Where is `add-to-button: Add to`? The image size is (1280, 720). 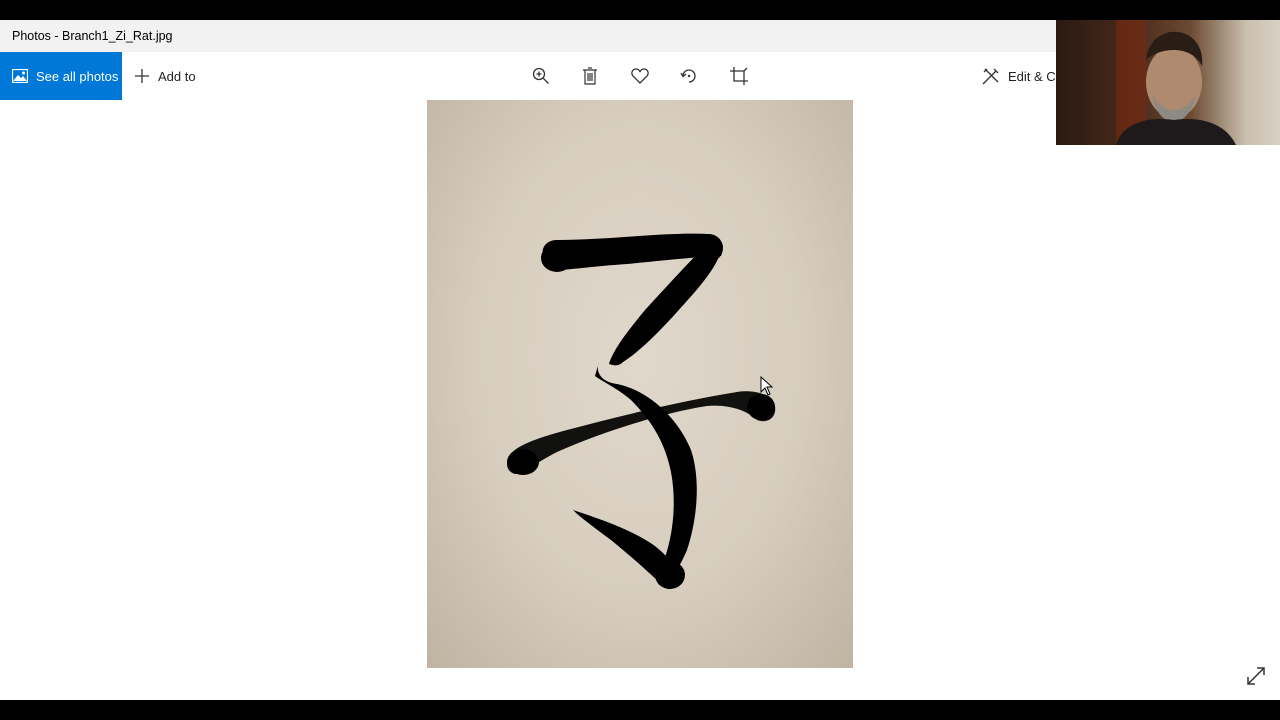
add-to-button: Add to is located at coordinates (165, 76).